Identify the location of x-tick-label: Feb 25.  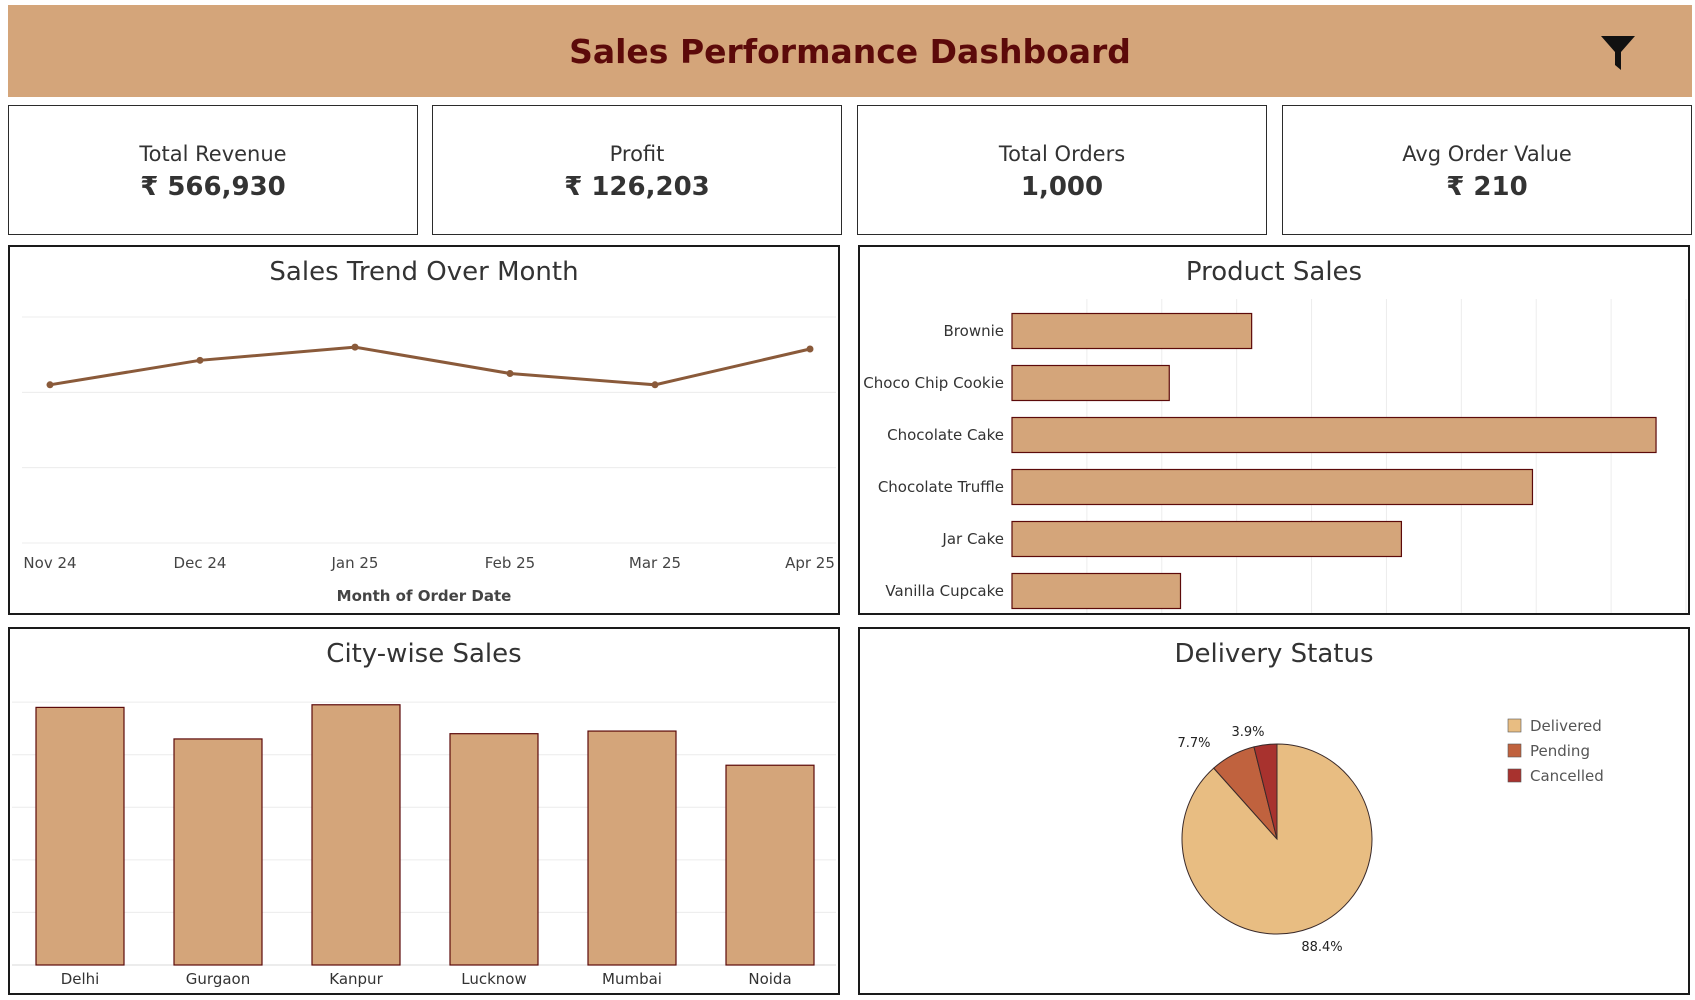
(510, 563).